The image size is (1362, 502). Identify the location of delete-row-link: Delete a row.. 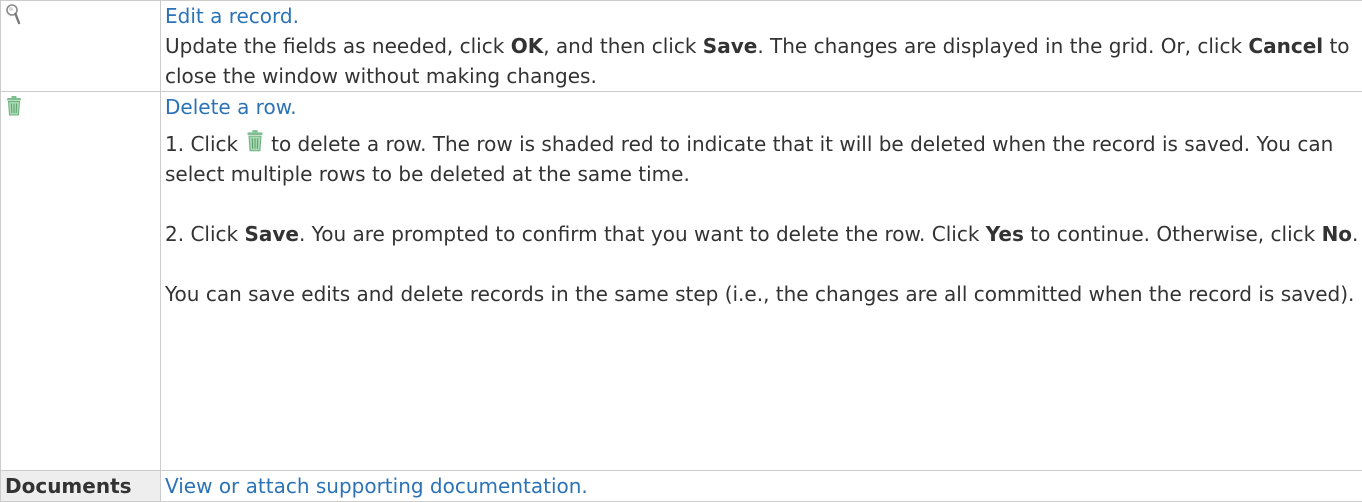
(231, 107).